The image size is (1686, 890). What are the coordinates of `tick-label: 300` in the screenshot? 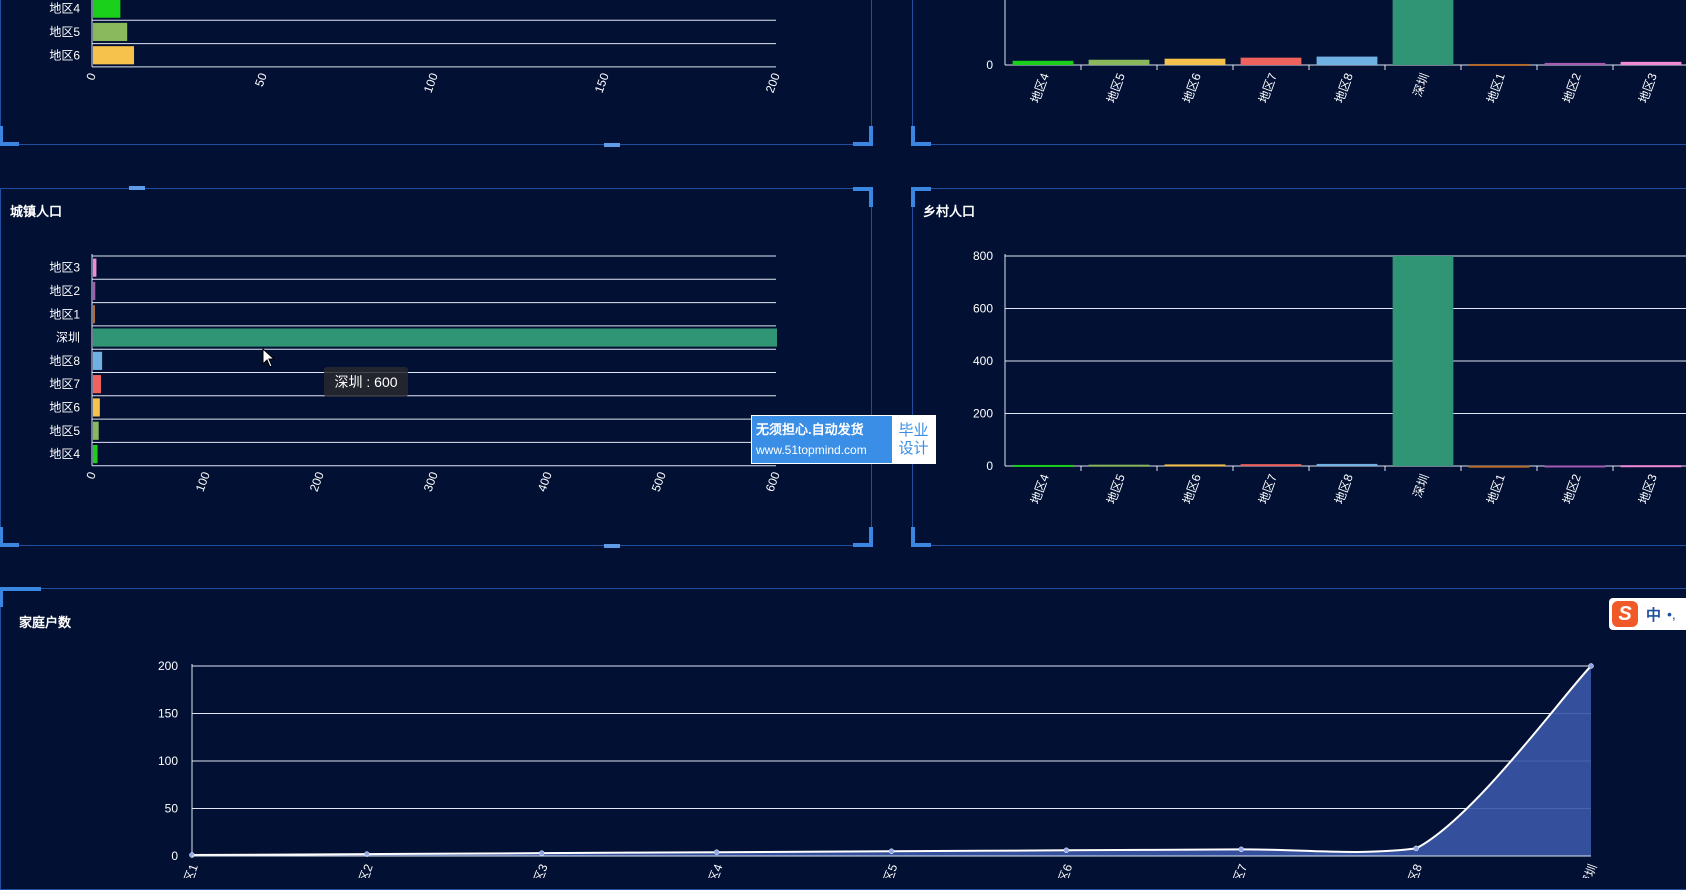 It's located at (431, 482).